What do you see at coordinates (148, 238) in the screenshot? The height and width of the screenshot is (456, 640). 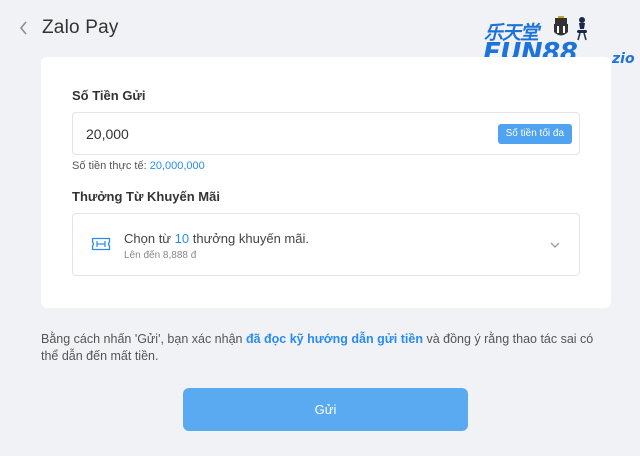 I see `promotion-choose-prefix: Chọn từ` at bounding box center [148, 238].